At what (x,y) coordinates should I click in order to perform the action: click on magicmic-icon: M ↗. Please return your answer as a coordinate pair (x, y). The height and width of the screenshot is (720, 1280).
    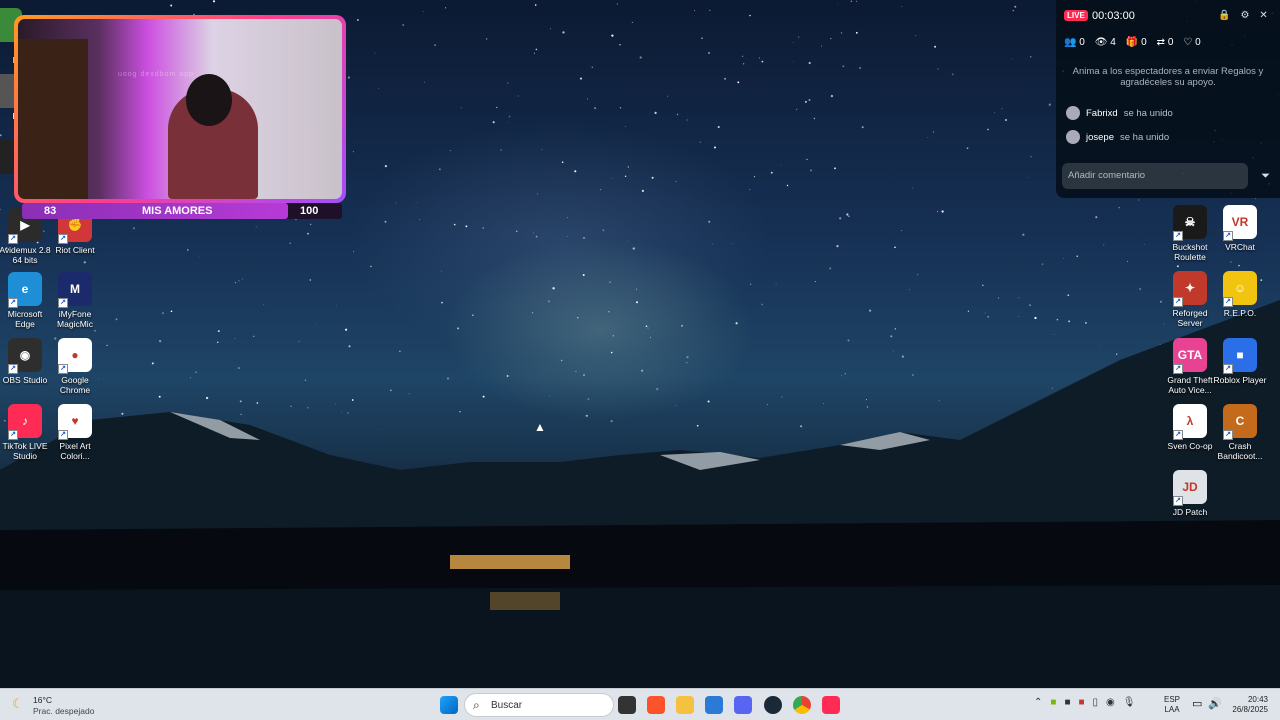
    Looking at the image, I should click on (75, 290).